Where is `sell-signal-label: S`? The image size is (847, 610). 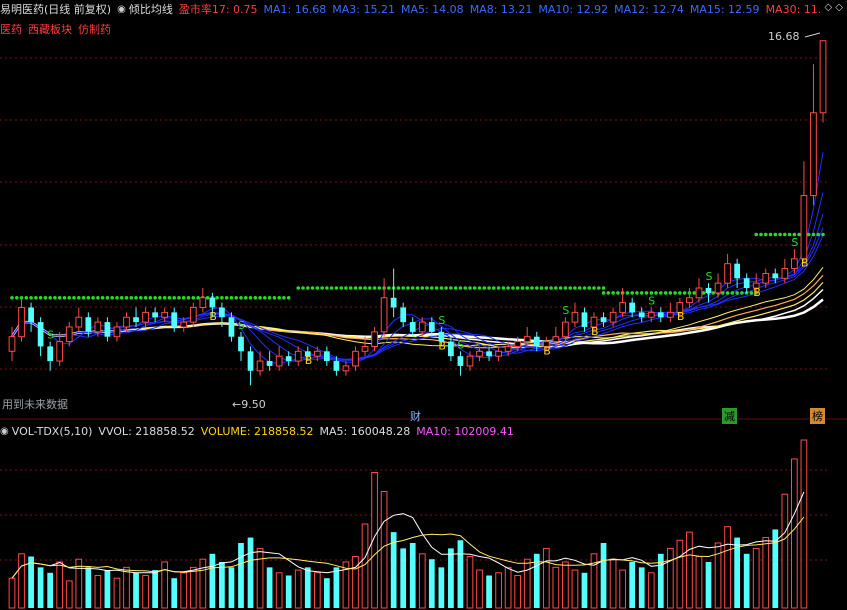 sell-signal-label: S is located at coordinates (241, 325).